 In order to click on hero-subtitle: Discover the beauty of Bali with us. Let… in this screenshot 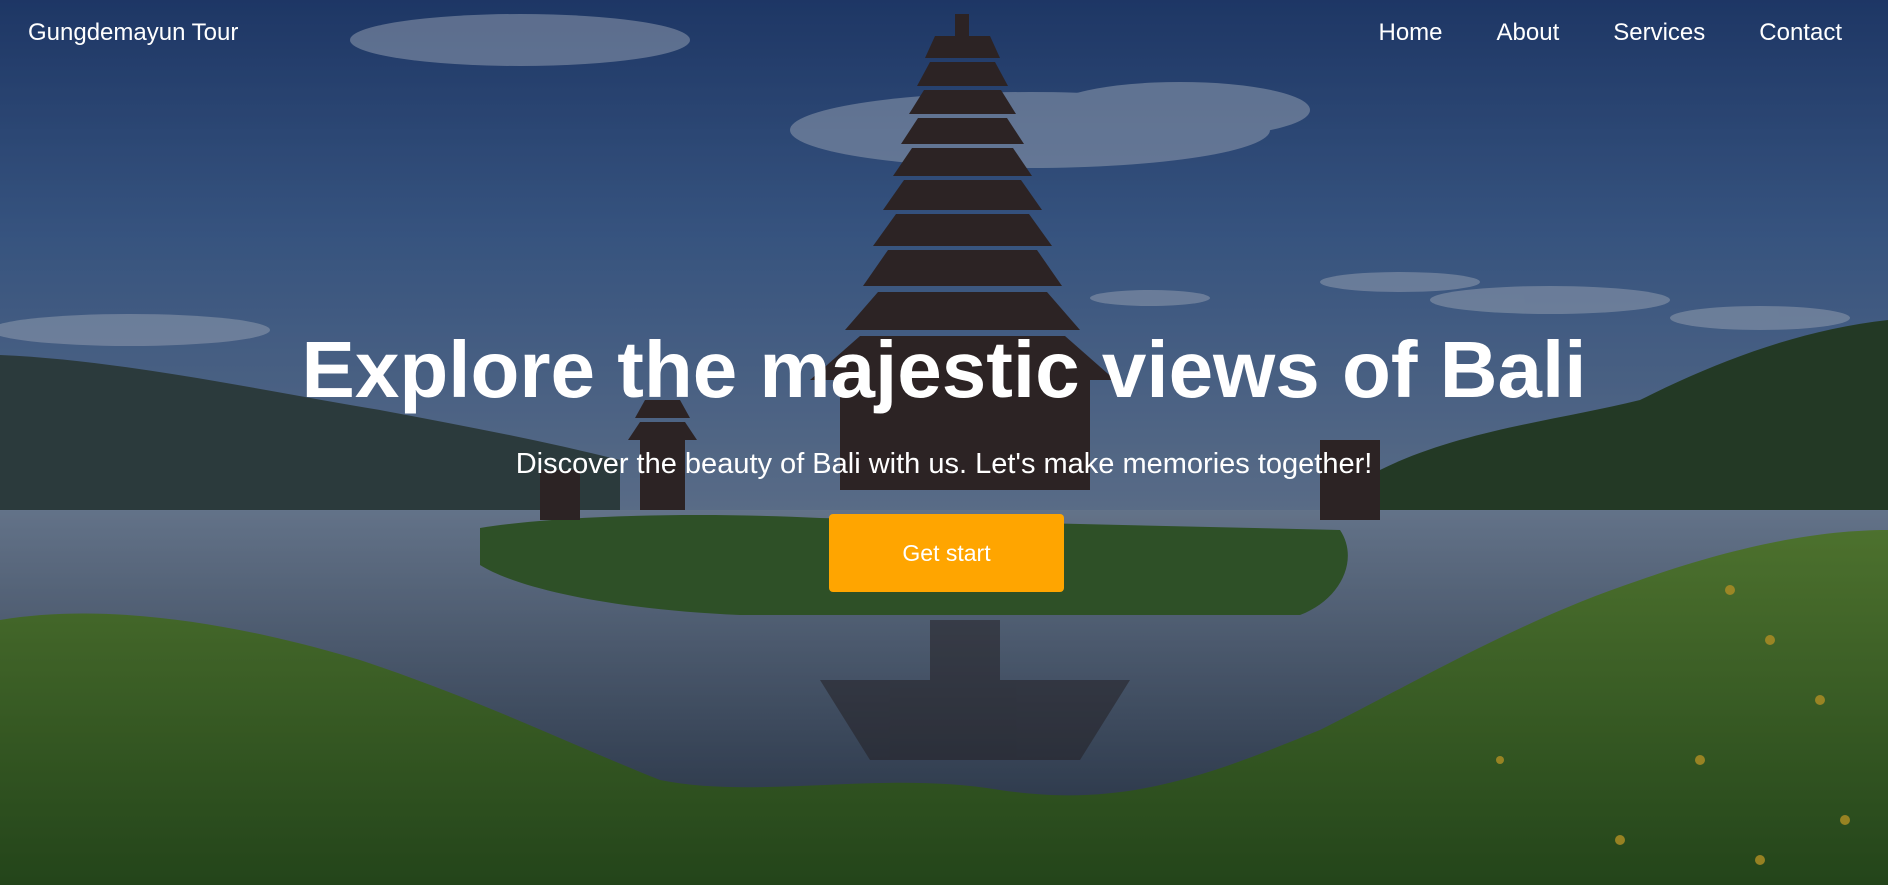, I will do `click(944, 464)`.